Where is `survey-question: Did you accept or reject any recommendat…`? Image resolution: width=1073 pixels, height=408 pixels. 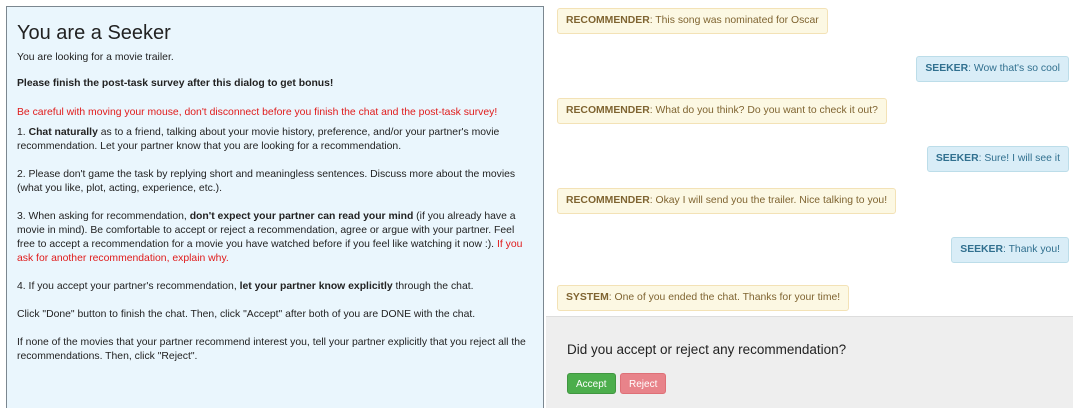 survey-question: Did you accept or reject any recommendat… is located at coordinates (707, 349).